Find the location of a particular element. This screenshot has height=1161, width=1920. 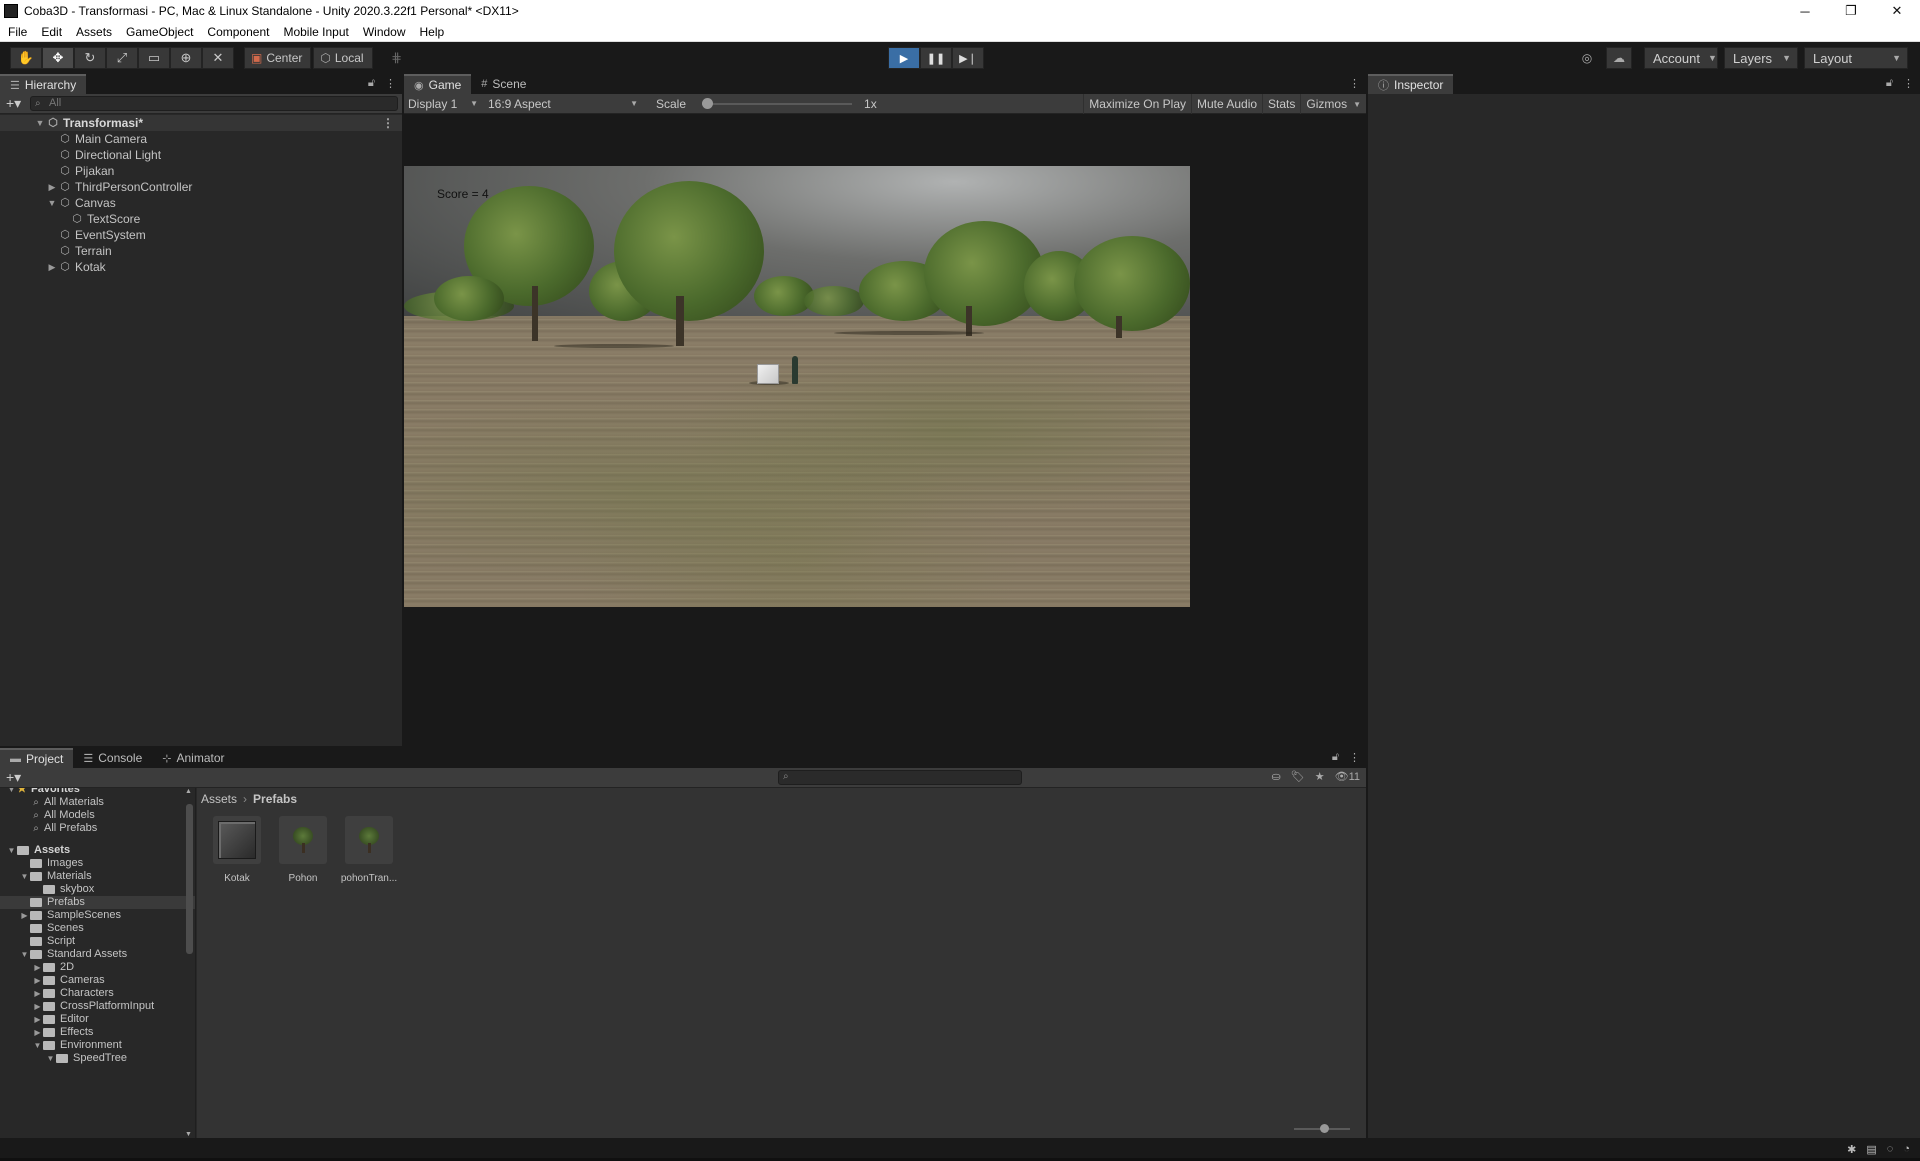

thumbnail-size-knob is located at coordinates (1324, 1128).